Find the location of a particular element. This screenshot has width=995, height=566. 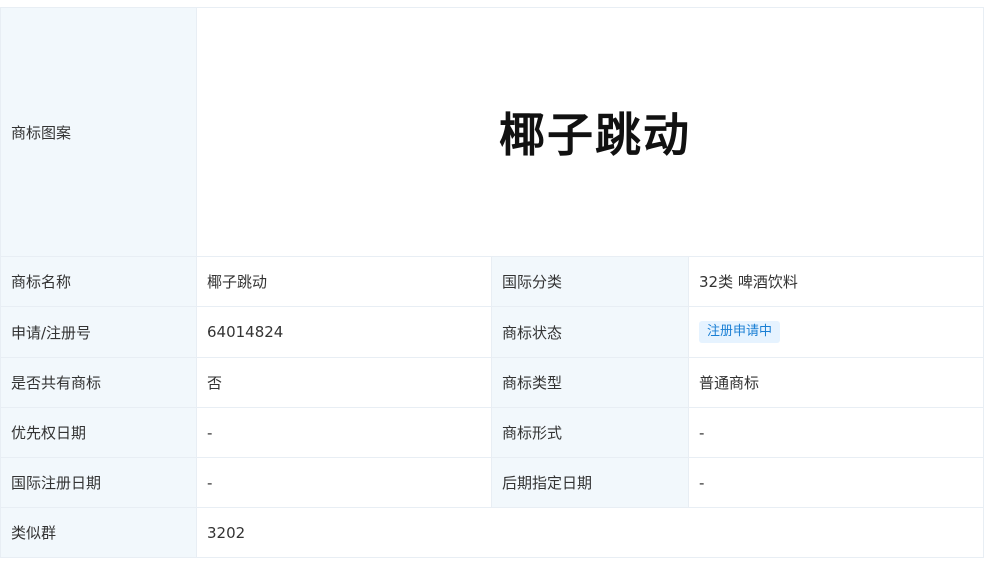

registration-number-label: 申请/注册号 is located at coordinates (98, 332).